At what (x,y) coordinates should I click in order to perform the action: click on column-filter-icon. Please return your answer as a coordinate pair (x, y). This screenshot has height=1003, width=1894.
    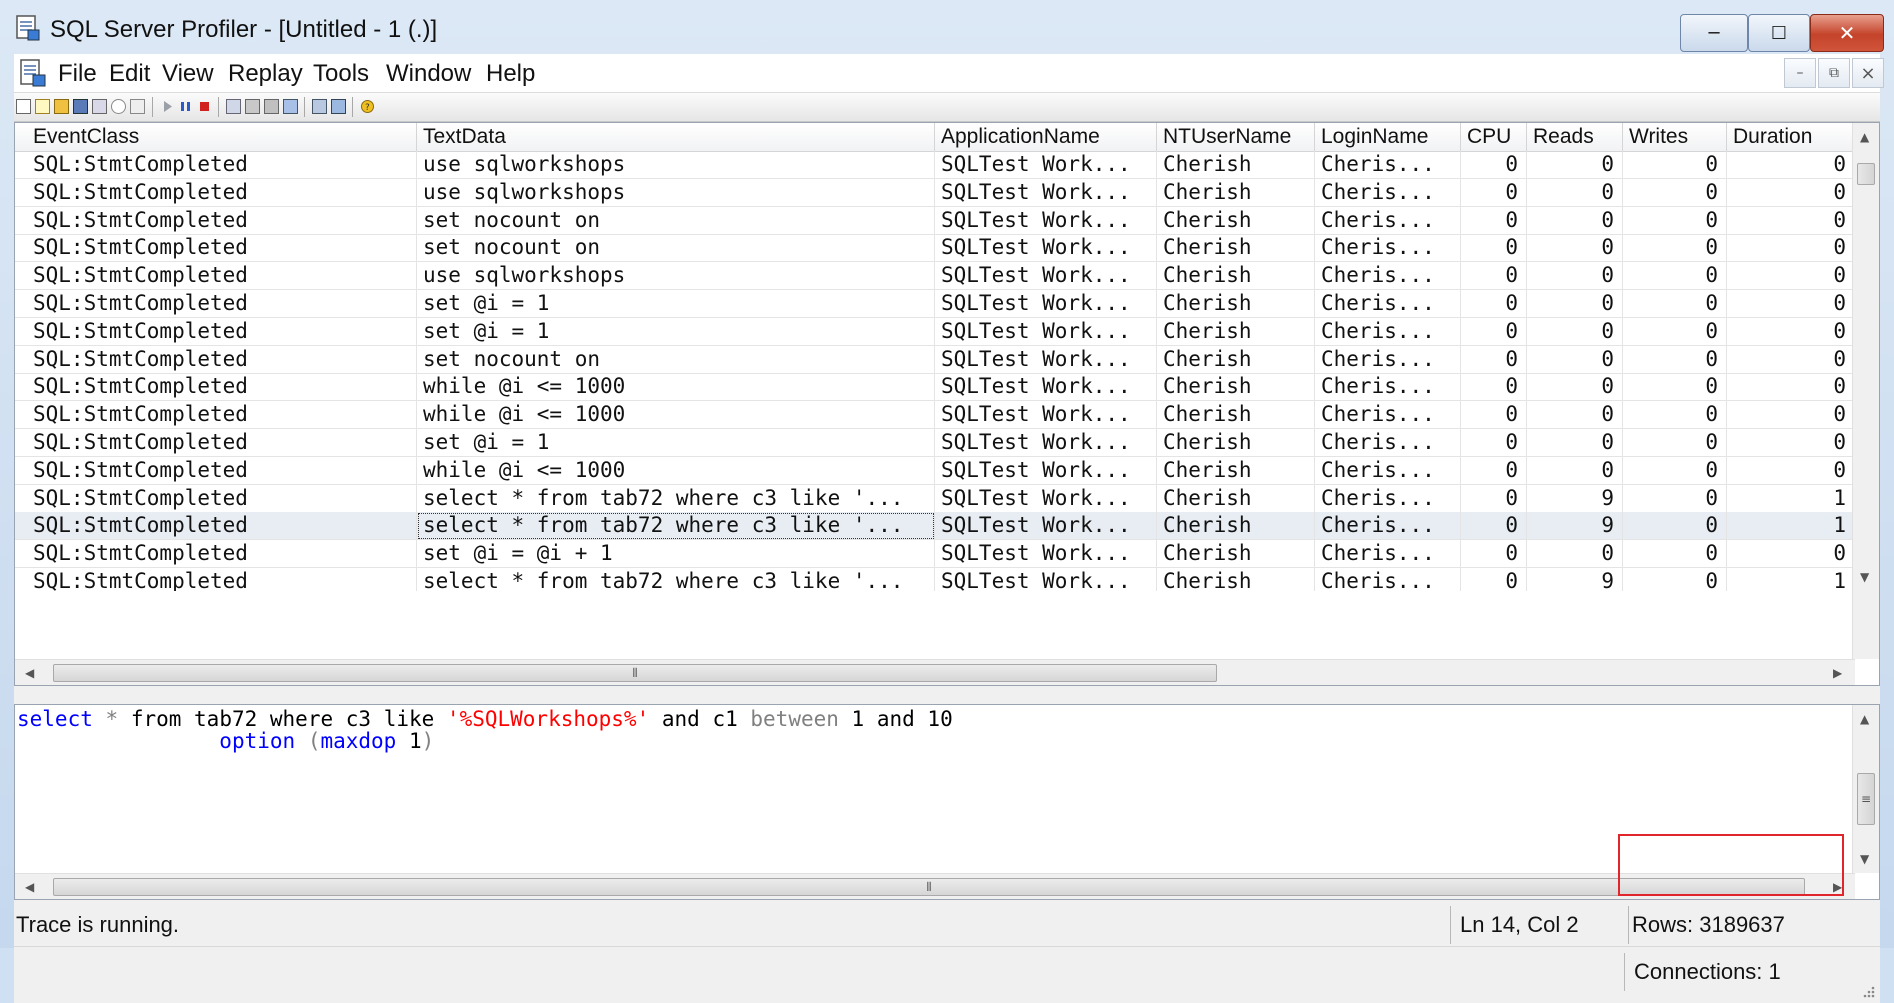
    Looking at the image, I should click on (271, 106).